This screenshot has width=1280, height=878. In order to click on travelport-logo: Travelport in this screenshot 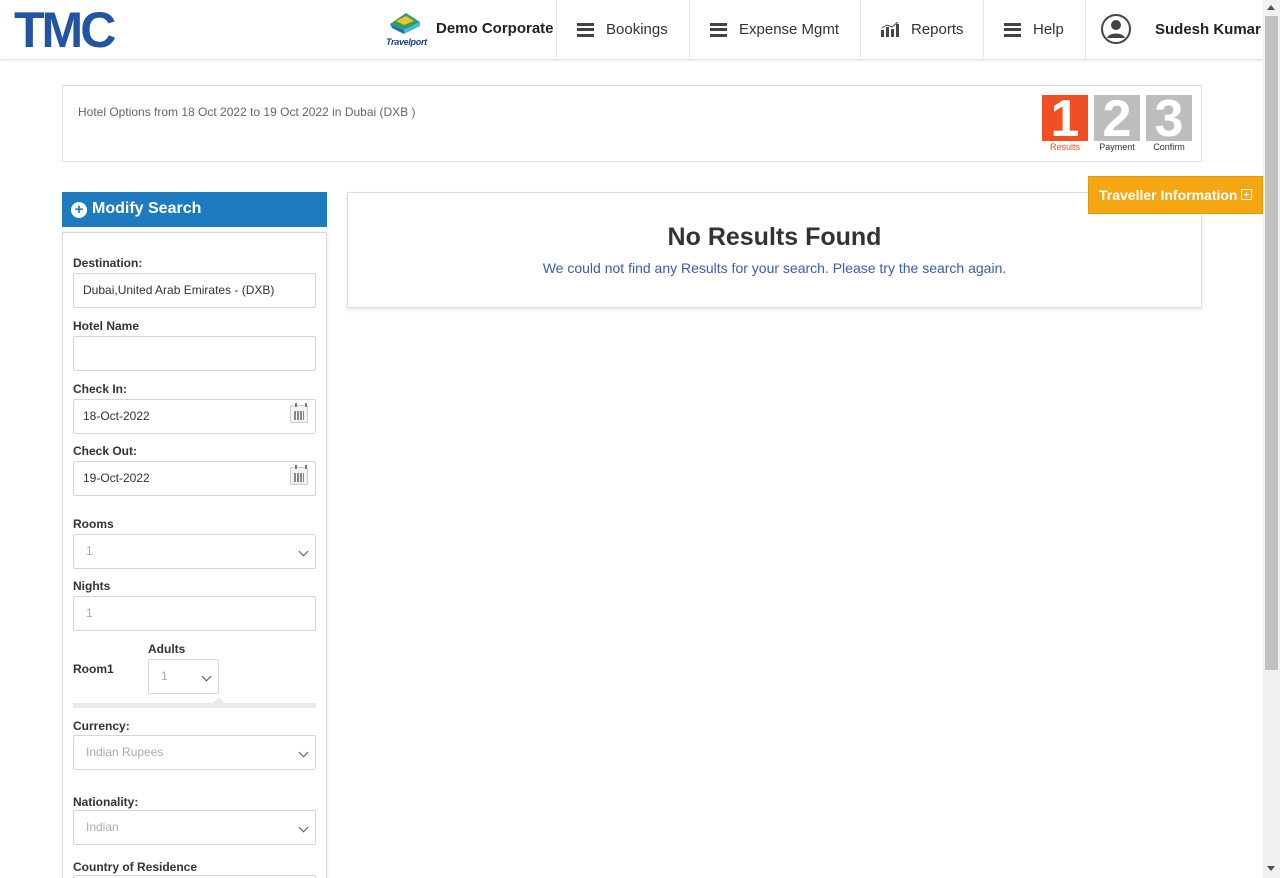, I will do `click(406, 30)`.